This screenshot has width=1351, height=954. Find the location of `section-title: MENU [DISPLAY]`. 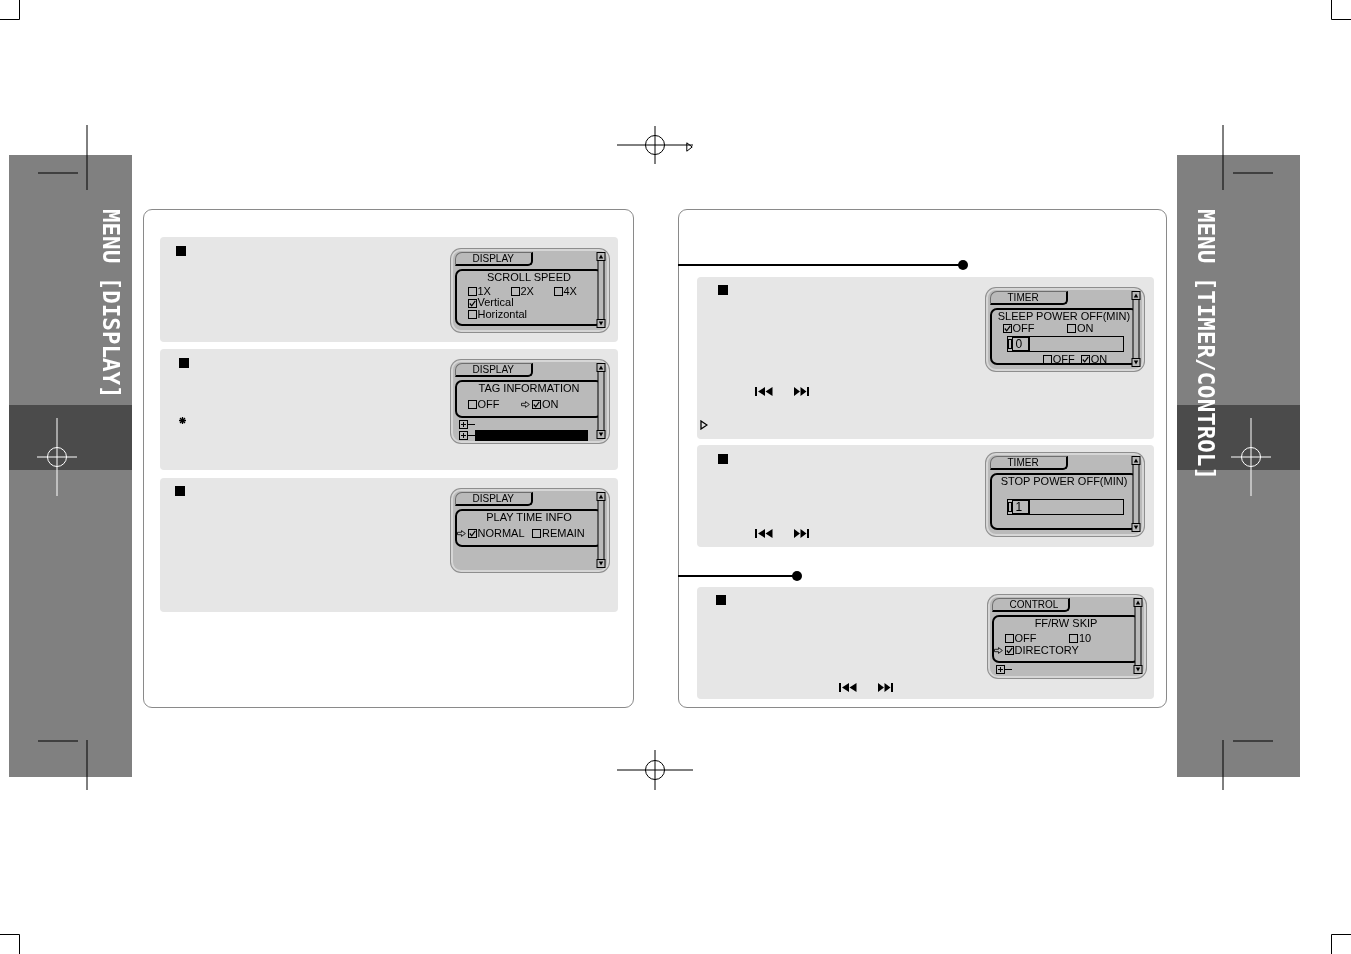

section-title: MENU [DISPLAY] is located at coordinates (111, 304).